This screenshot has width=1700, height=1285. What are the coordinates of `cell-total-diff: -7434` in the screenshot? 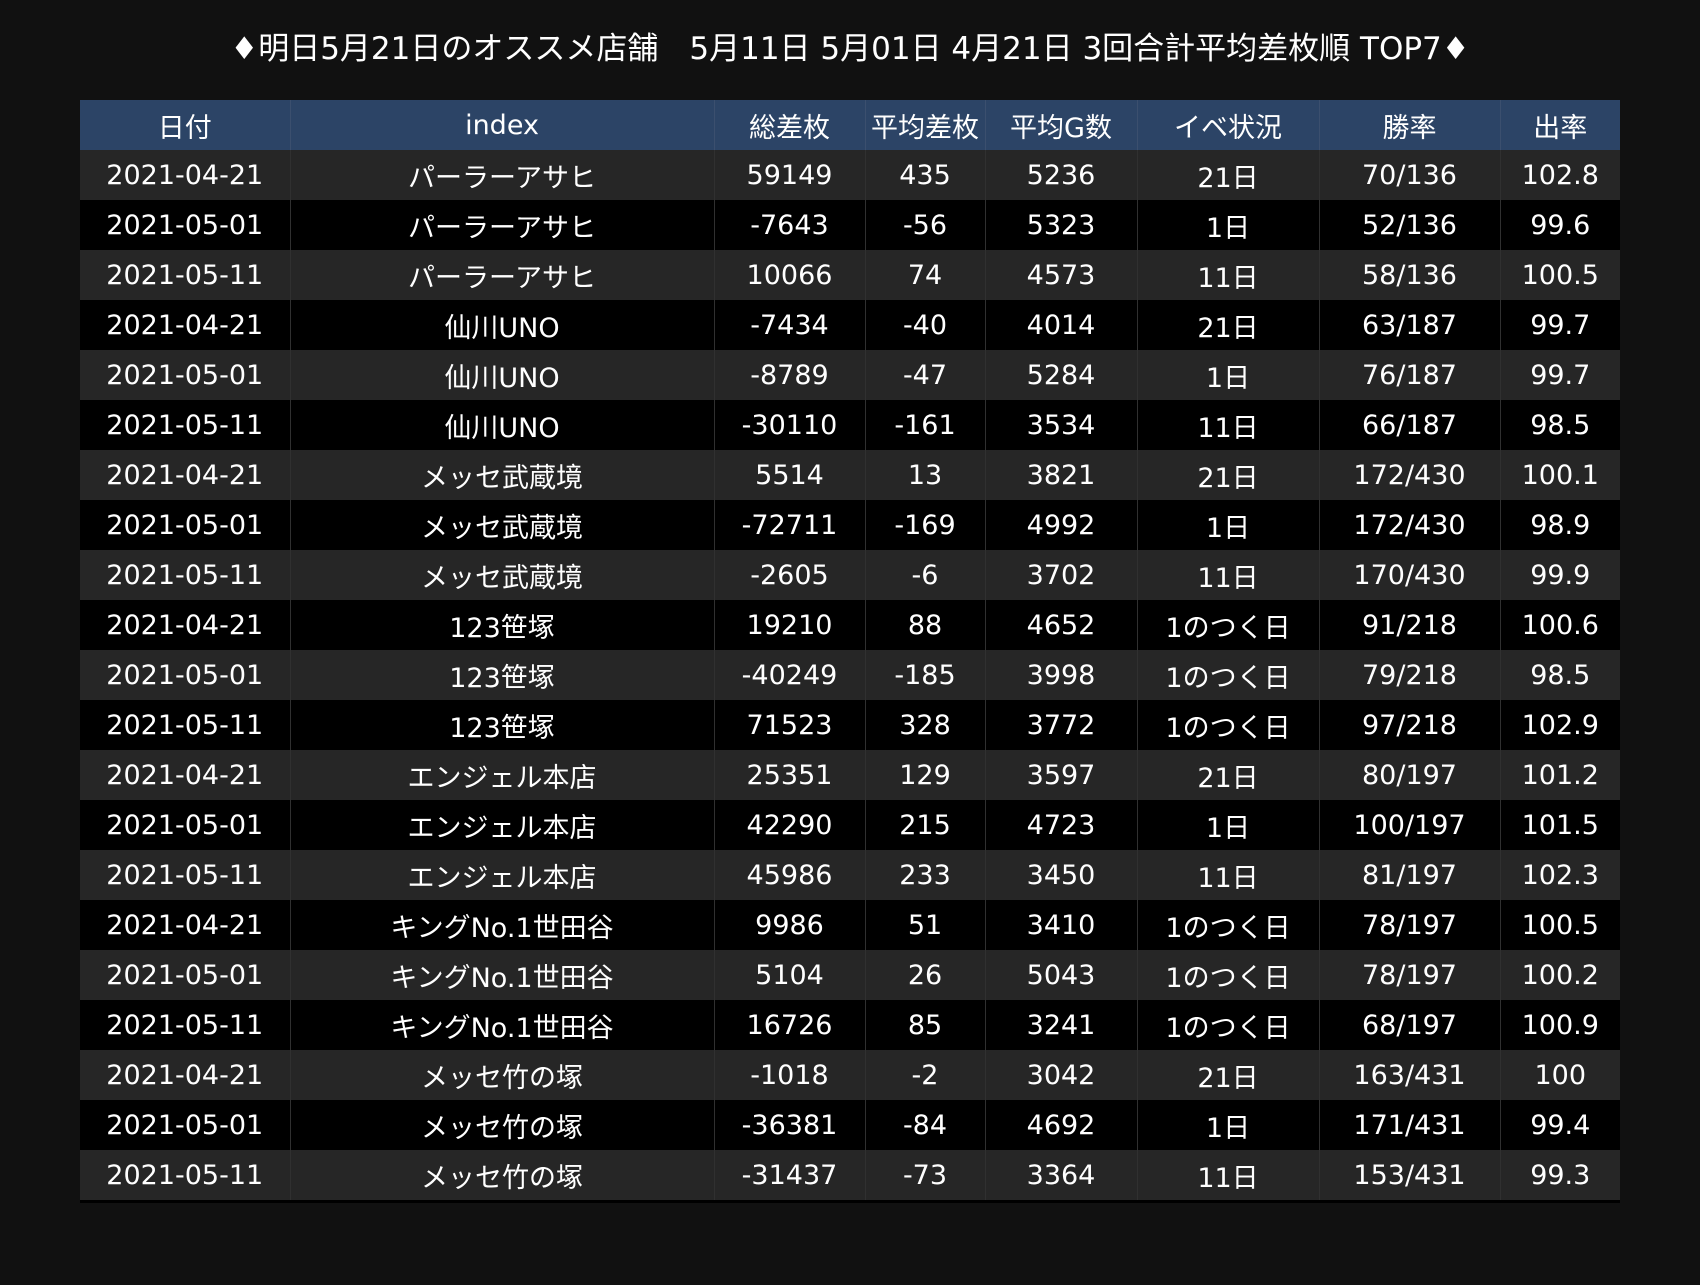 It's located at (790, 325).